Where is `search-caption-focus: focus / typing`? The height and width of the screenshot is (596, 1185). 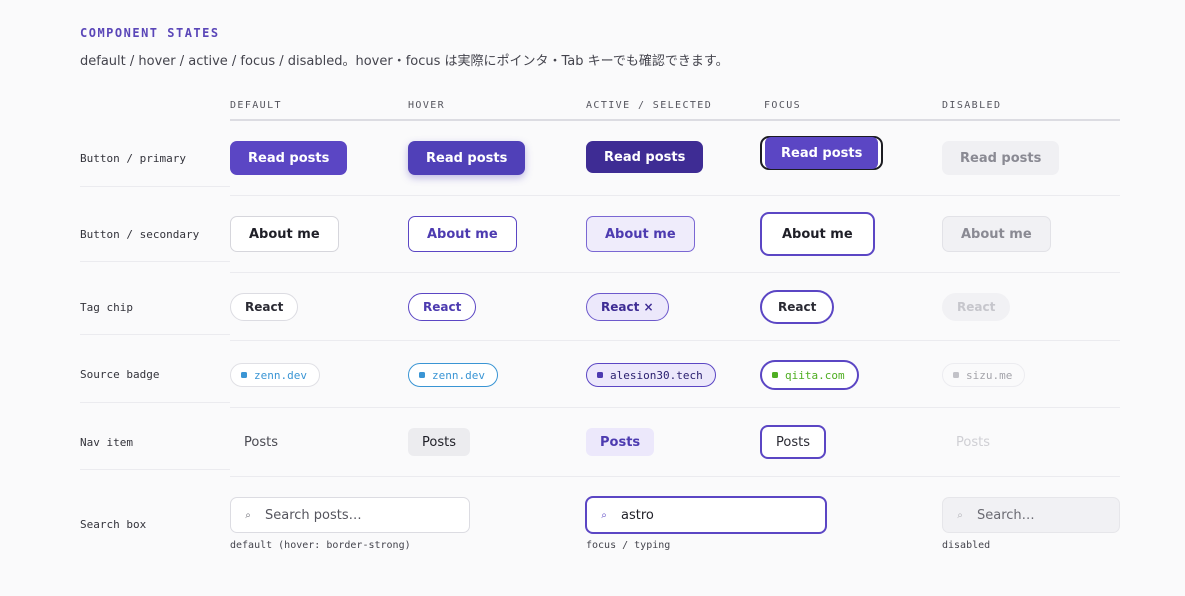
search-caption-focus: focus / typing is located at coordinates (628, 545).